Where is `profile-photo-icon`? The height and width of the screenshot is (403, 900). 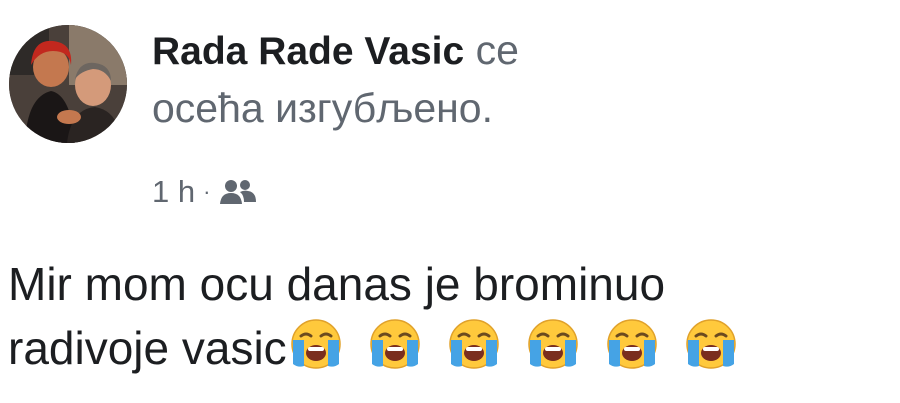 profile-photo-icon is located at coordinates (68, 84).